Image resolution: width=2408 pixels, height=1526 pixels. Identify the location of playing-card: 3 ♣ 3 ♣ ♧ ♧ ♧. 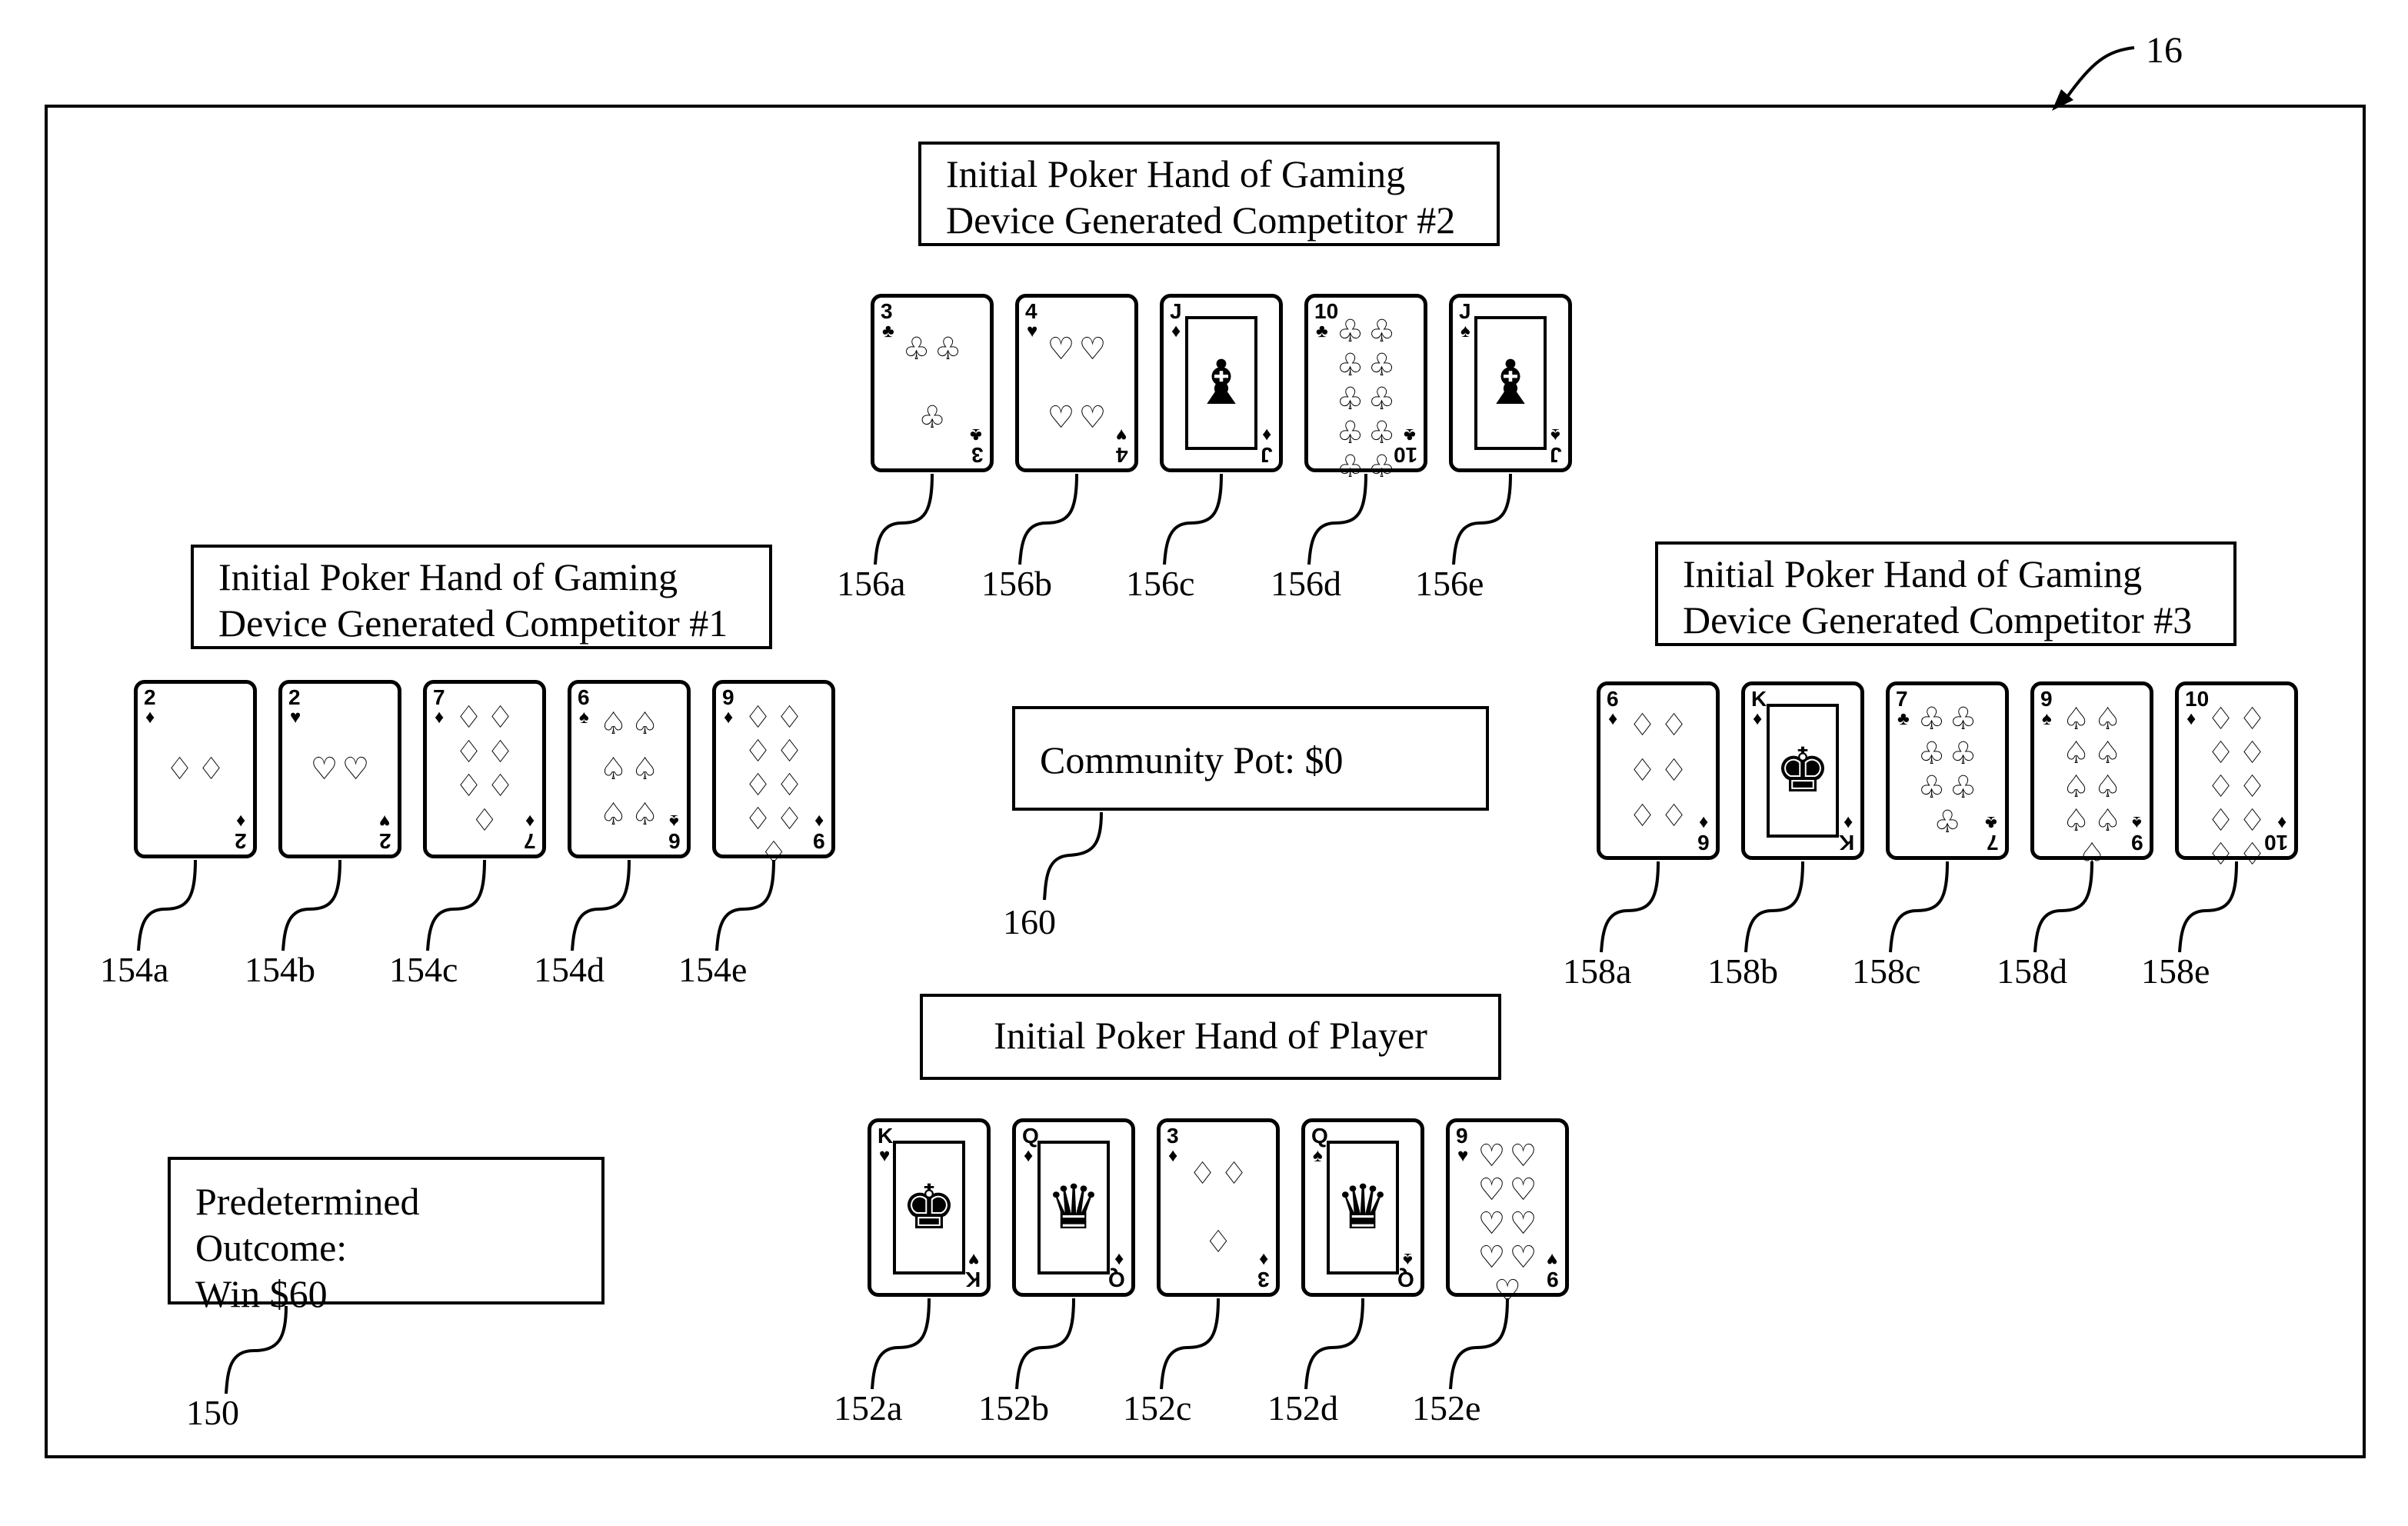
(932, 383).